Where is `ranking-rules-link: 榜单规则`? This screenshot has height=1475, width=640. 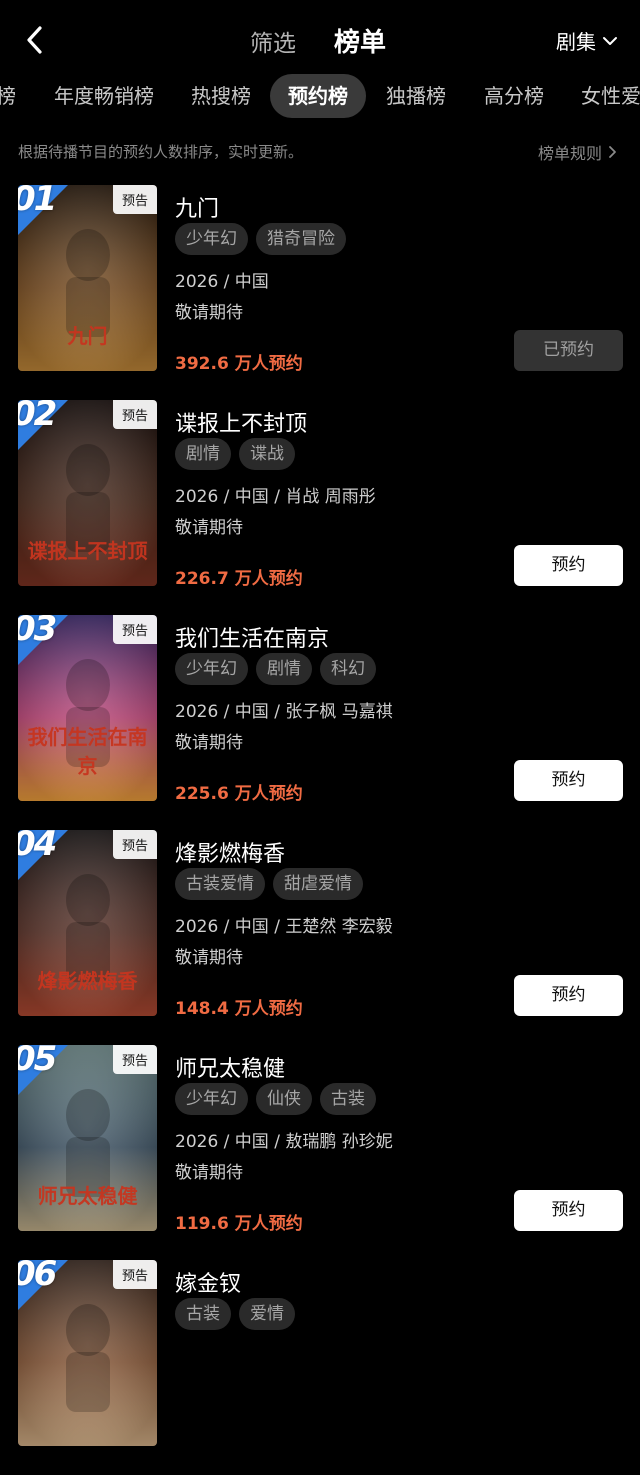
ranking-rules-link: 榜单规则 is located at coordinates (578, 152).